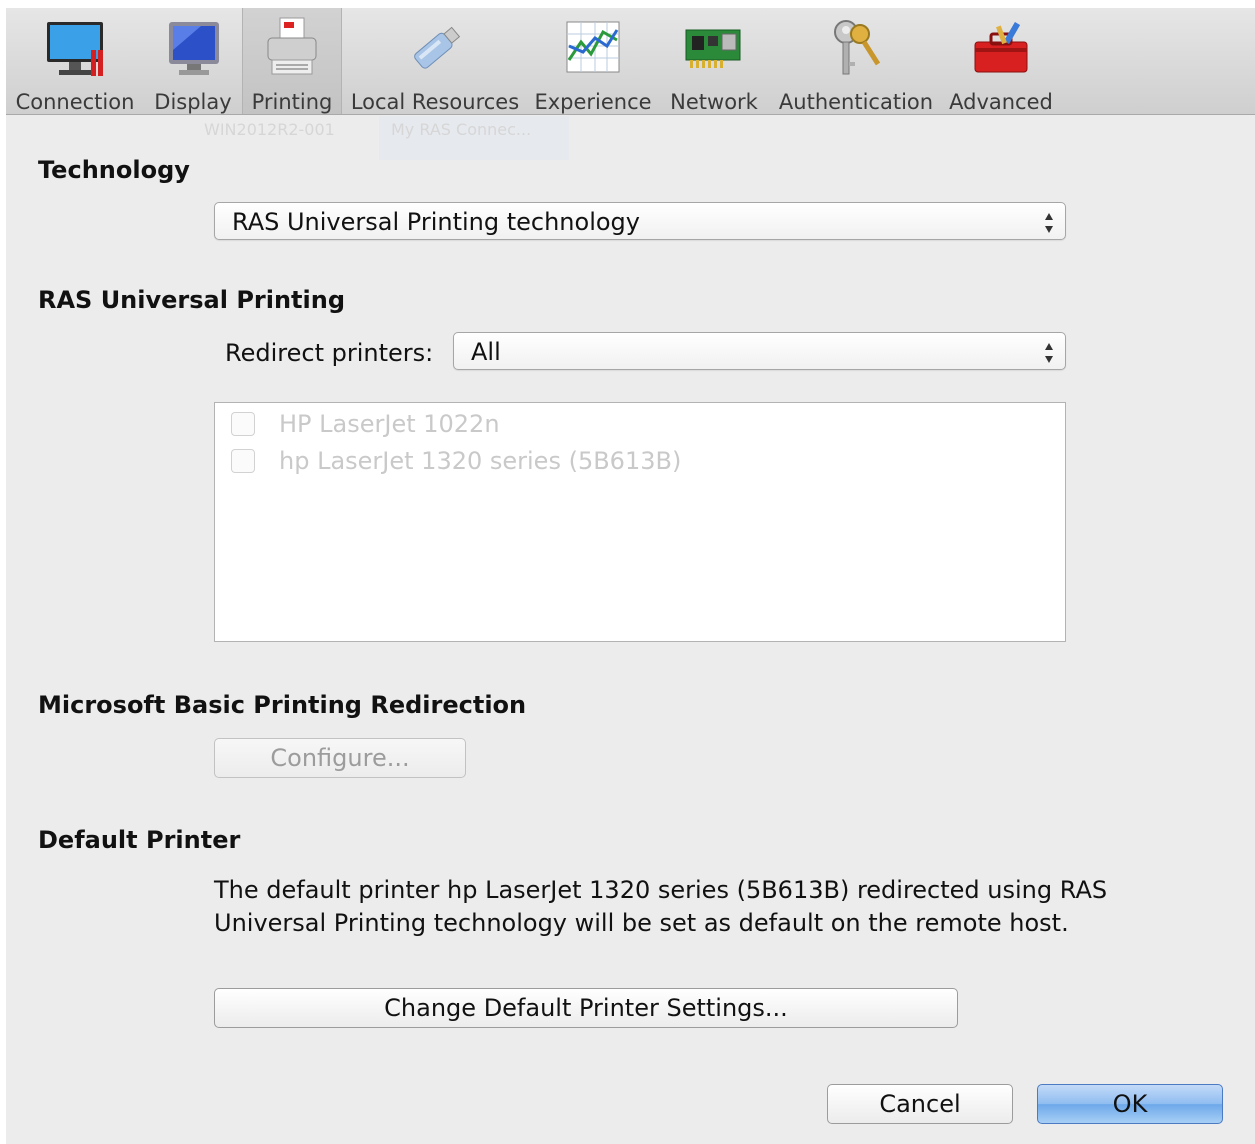 The height and width of the screenshot is (1144, 1255). I want to click on tab-display: Display, so click(193, 61).